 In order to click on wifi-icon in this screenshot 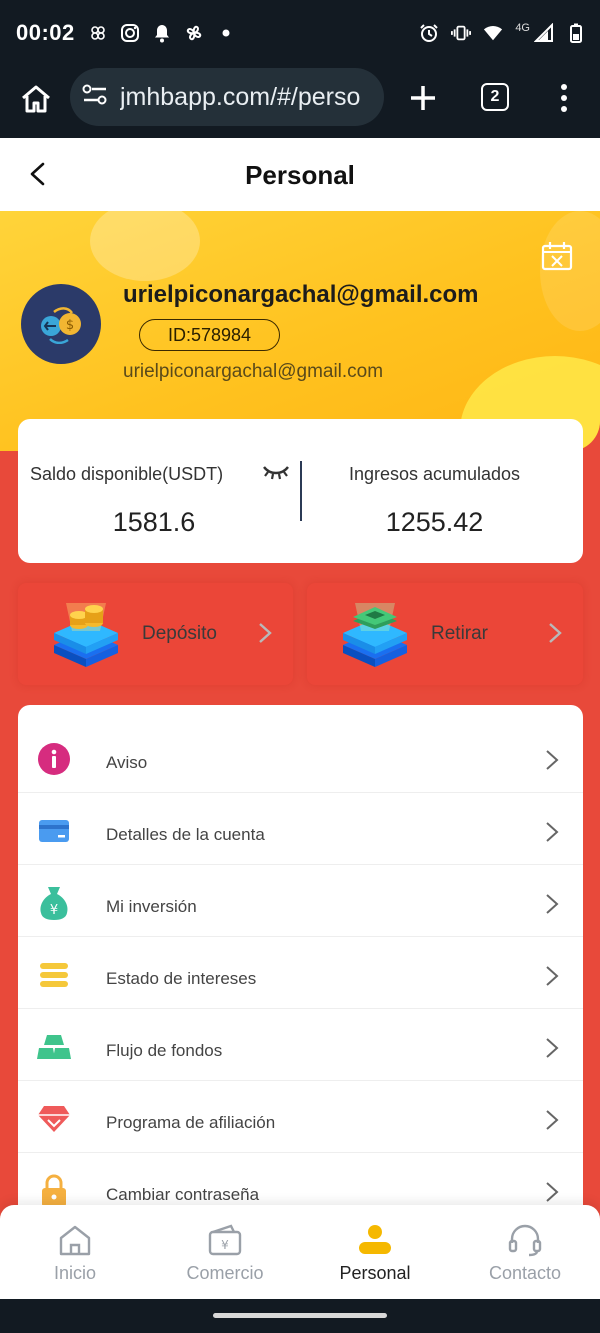, I will do `click(493, 33)`.